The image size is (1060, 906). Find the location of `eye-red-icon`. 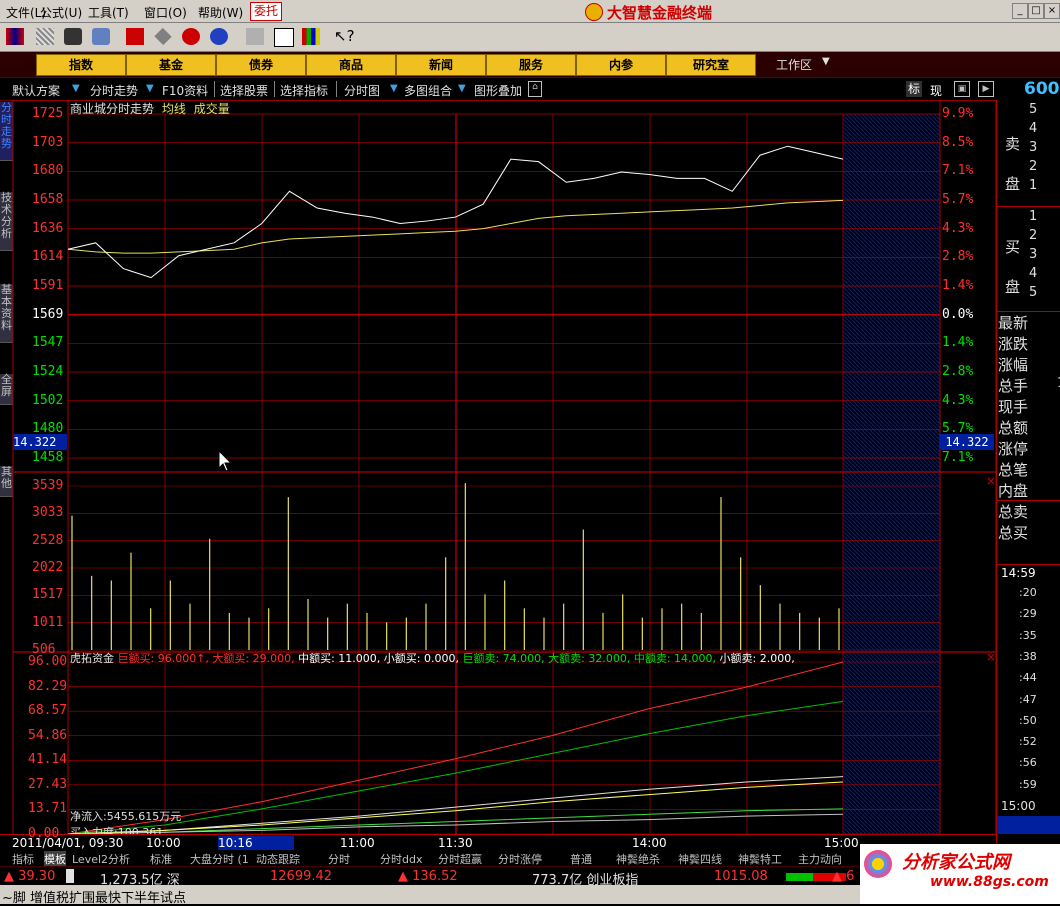

eye-red-icon is located at coordinates (191, 36).